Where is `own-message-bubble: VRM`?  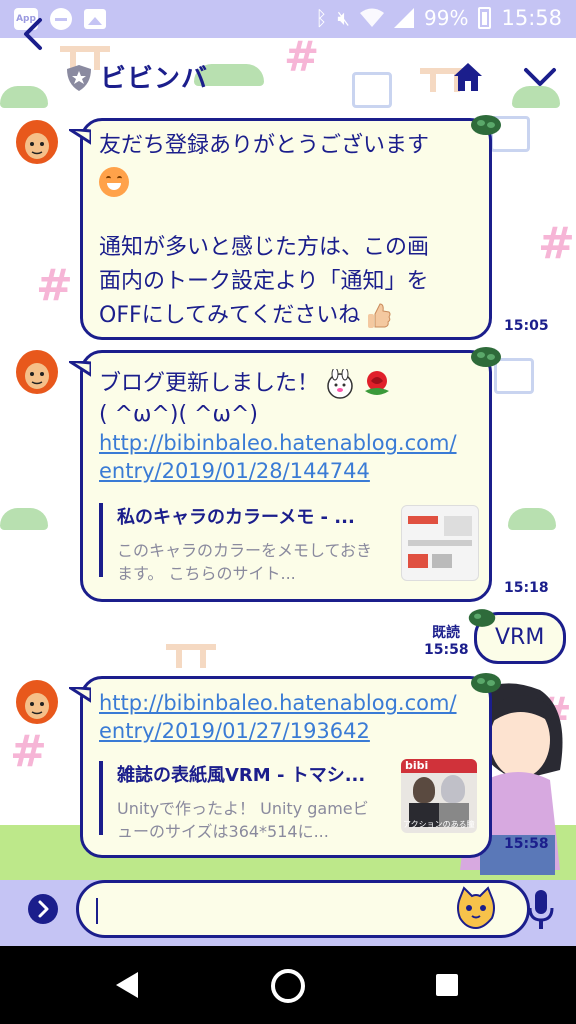
own-message-bubble: VRM is located at coordinates (517, 636).